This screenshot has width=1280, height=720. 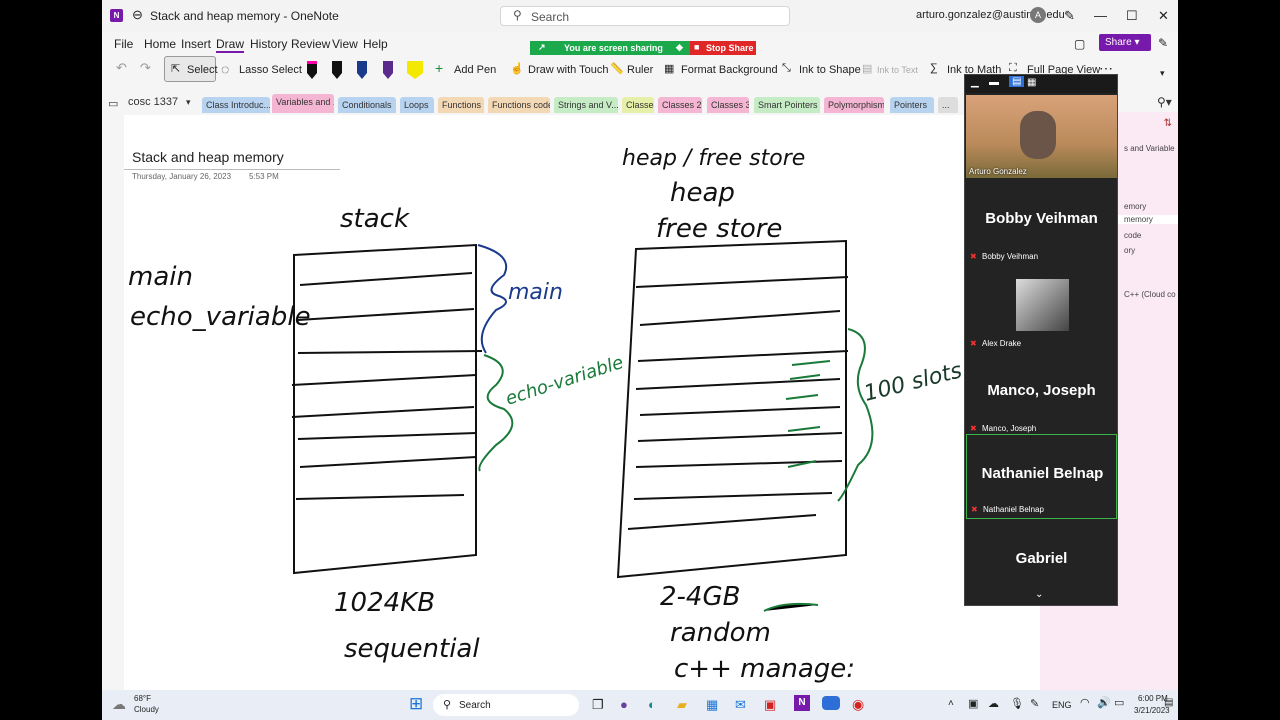 What do you see at coordinates (830, 70) in the screenshot?
I see `ink-to-shape-button: Ink to Shape` at bounding box center [830, 70].